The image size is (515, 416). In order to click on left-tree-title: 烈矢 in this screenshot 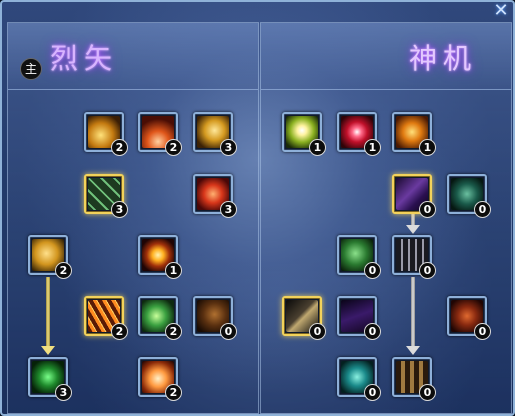, I will do `click(84, 58)`.